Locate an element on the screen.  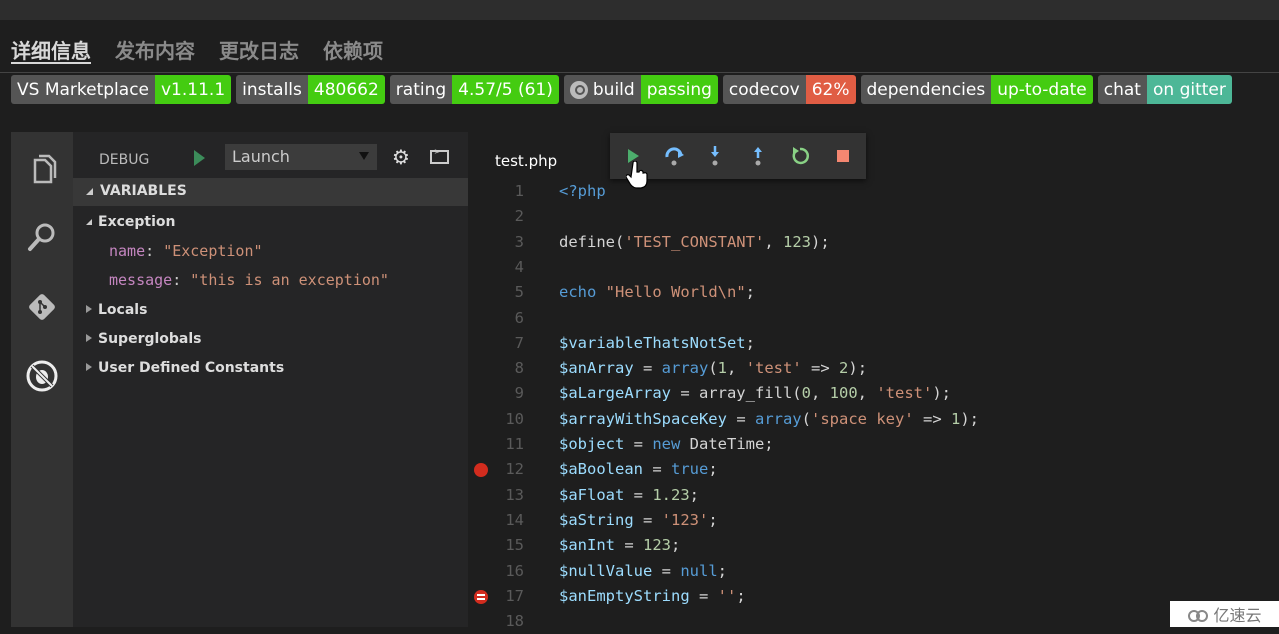
code-token: $nullValue is located at coordinates (606, 570).